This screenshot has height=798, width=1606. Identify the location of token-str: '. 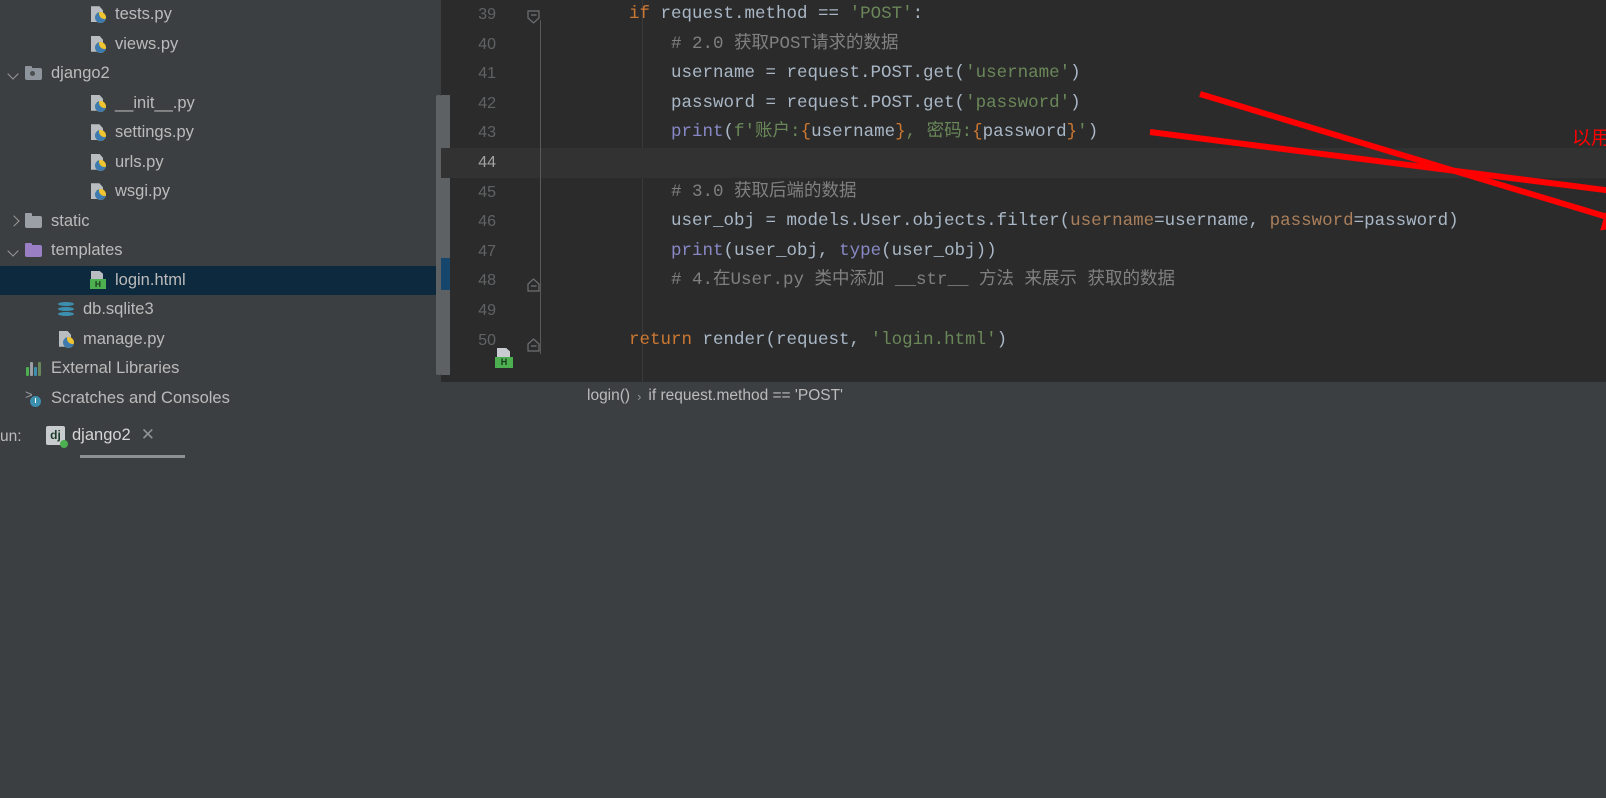
(1082, 132).